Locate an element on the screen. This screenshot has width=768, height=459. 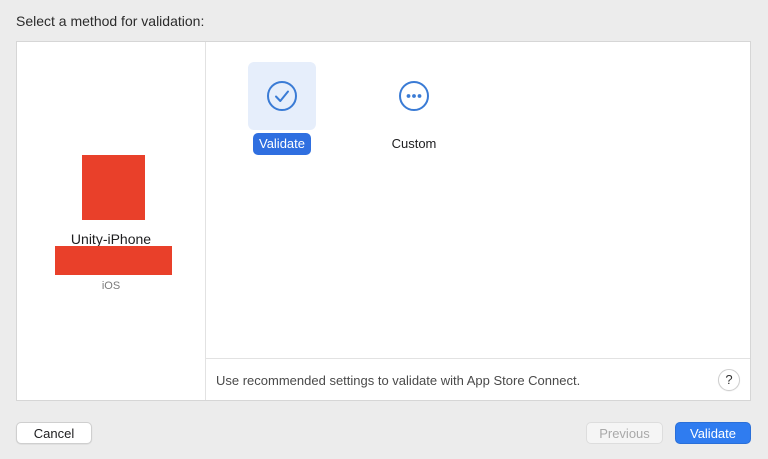
option-validate-tile is located at coordinates (282, 96).